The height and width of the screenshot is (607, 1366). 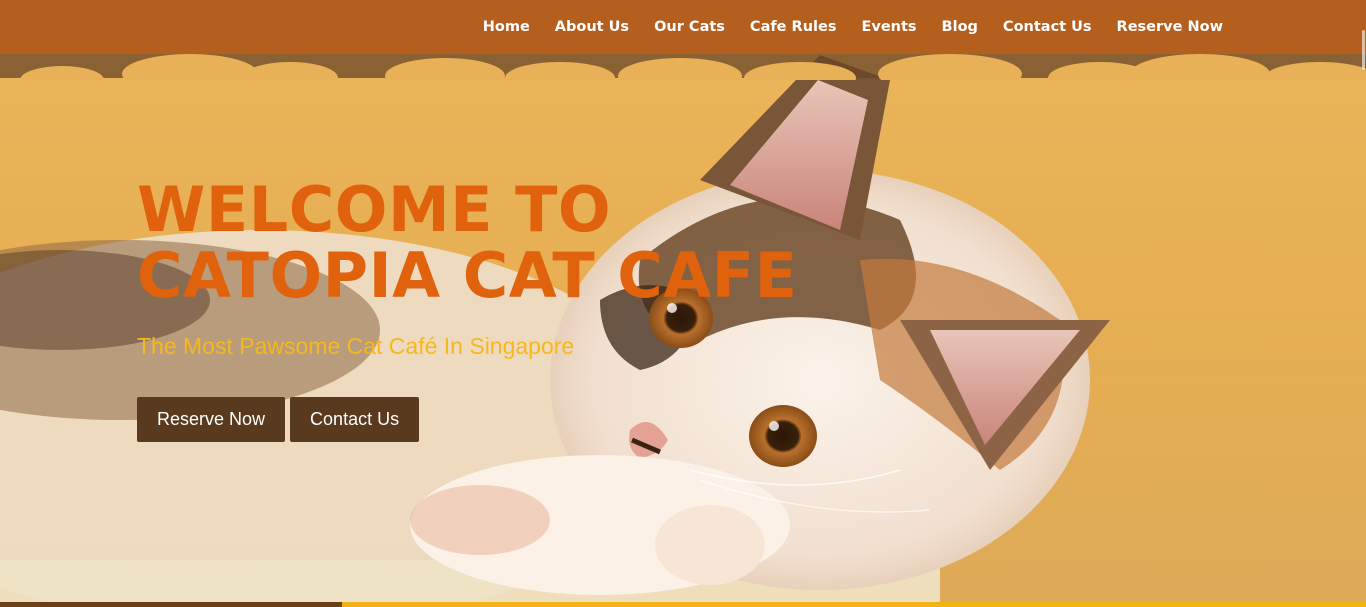 What do you see at coordinates (171, 604) in the screenshot?
I see `bottom-bar-dark-segment` at bounding box center [171, 604].